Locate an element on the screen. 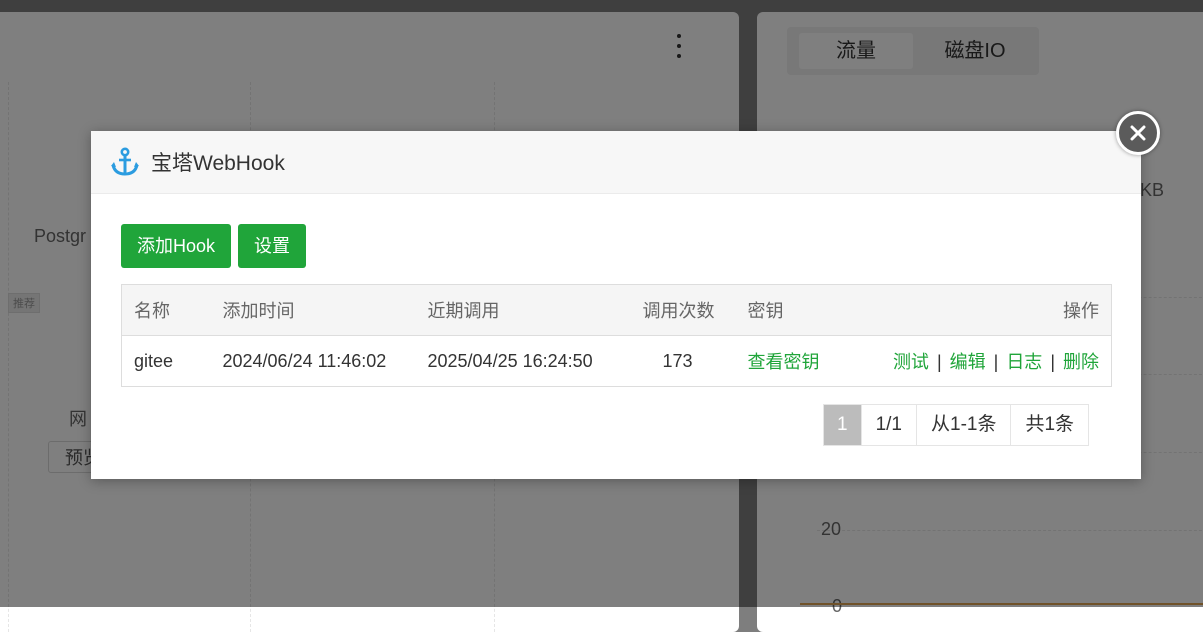 The image size is (1203, 632). column-header-name: 名称 is located at coordinates (166, 310).